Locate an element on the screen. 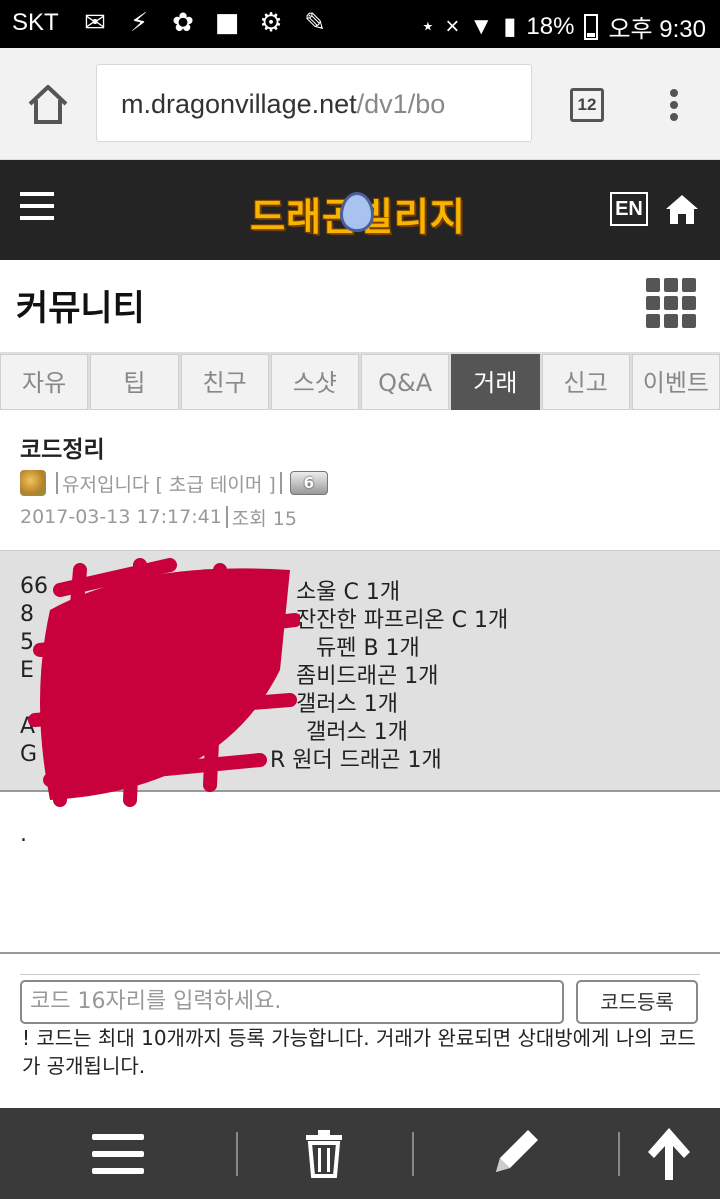 This screenshot has height=1199, width=720. battery-icon is located at coordinates (591, 26).